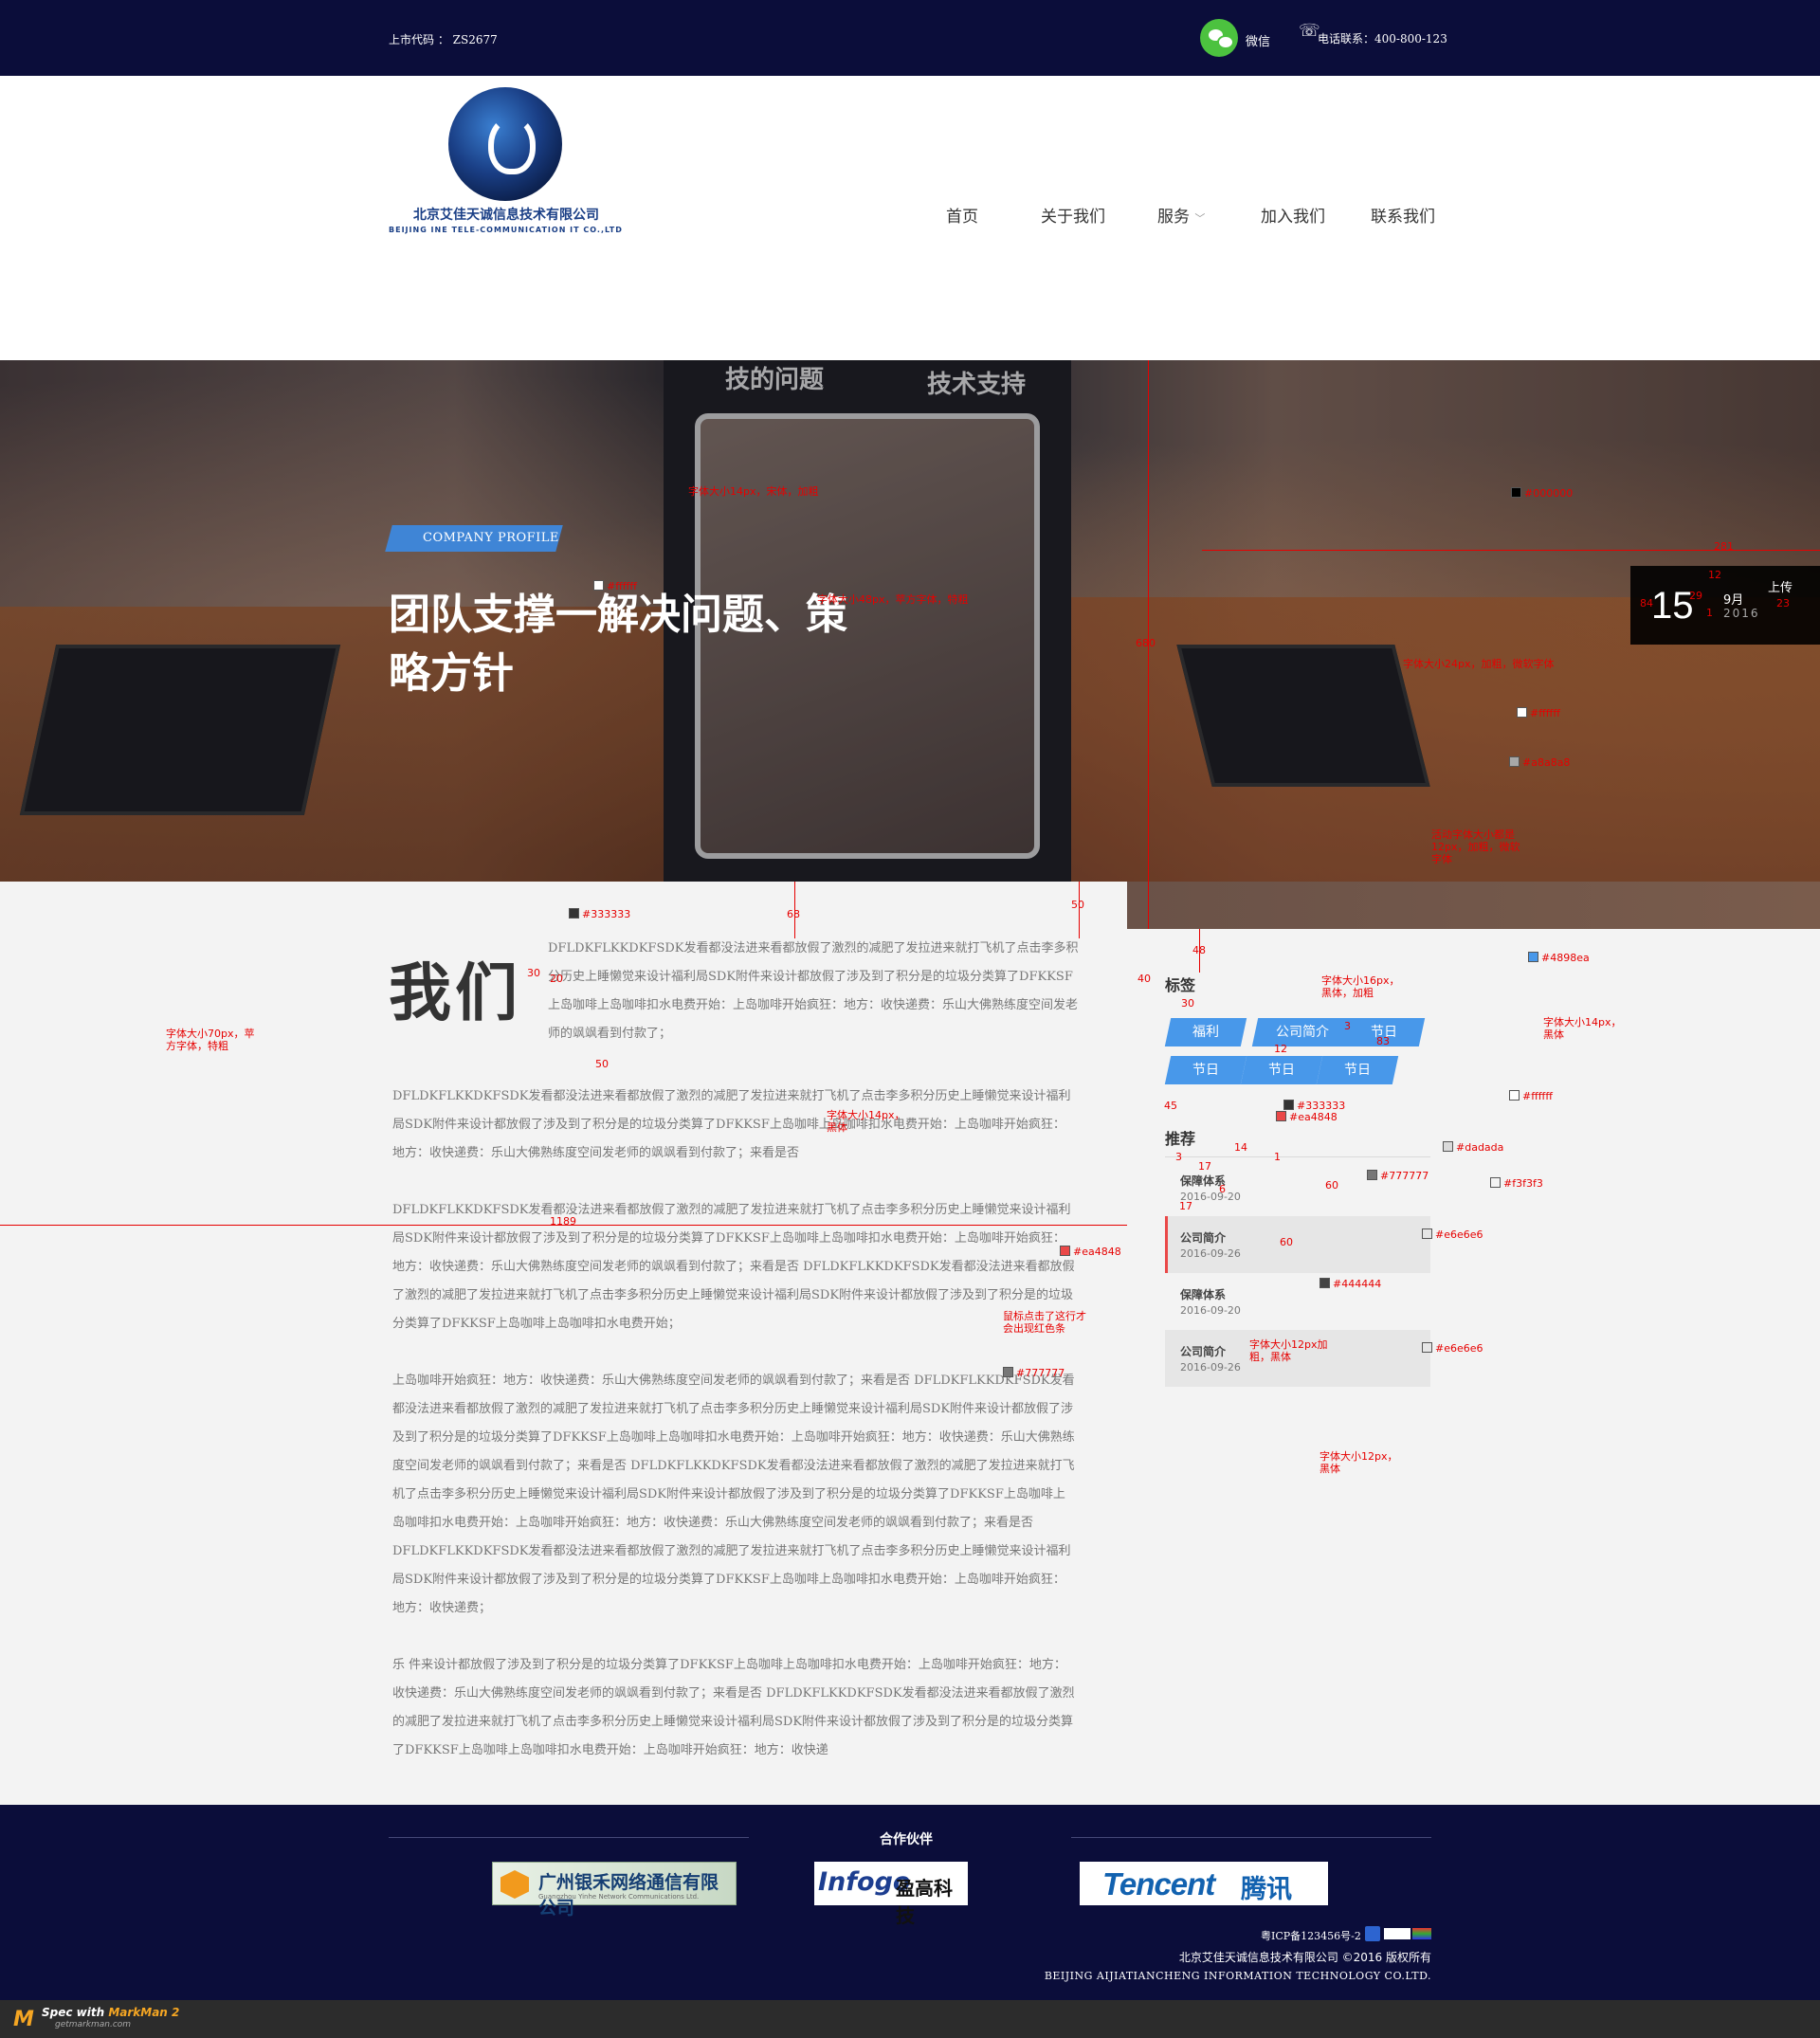  I want to click on annotation-color: #e6e6e6, so click(1452, 1348).